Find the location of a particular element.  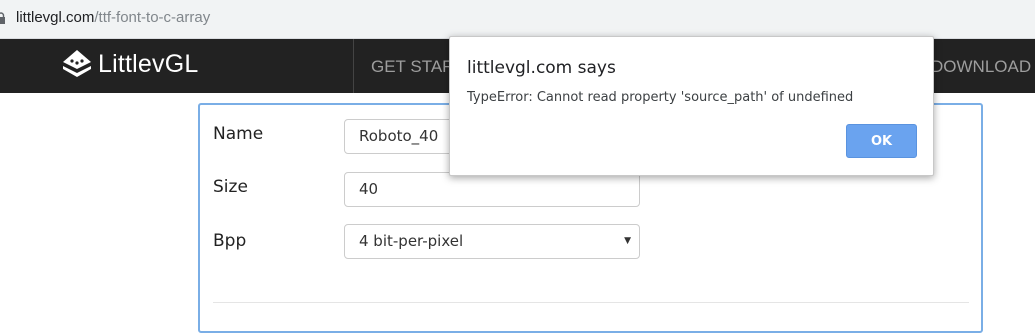

littlevgl-logo-icon is located at coordinates (77, 63).